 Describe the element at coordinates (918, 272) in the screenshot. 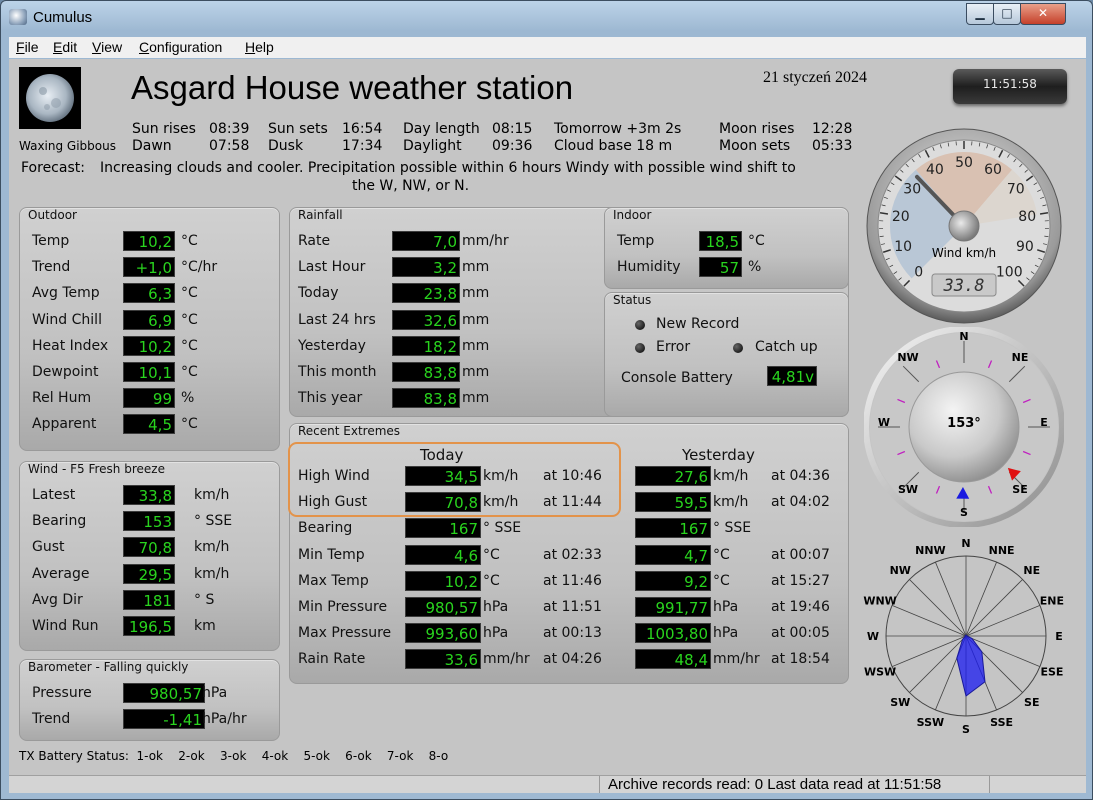

I see `gauge-scale-label: 0` at that location.